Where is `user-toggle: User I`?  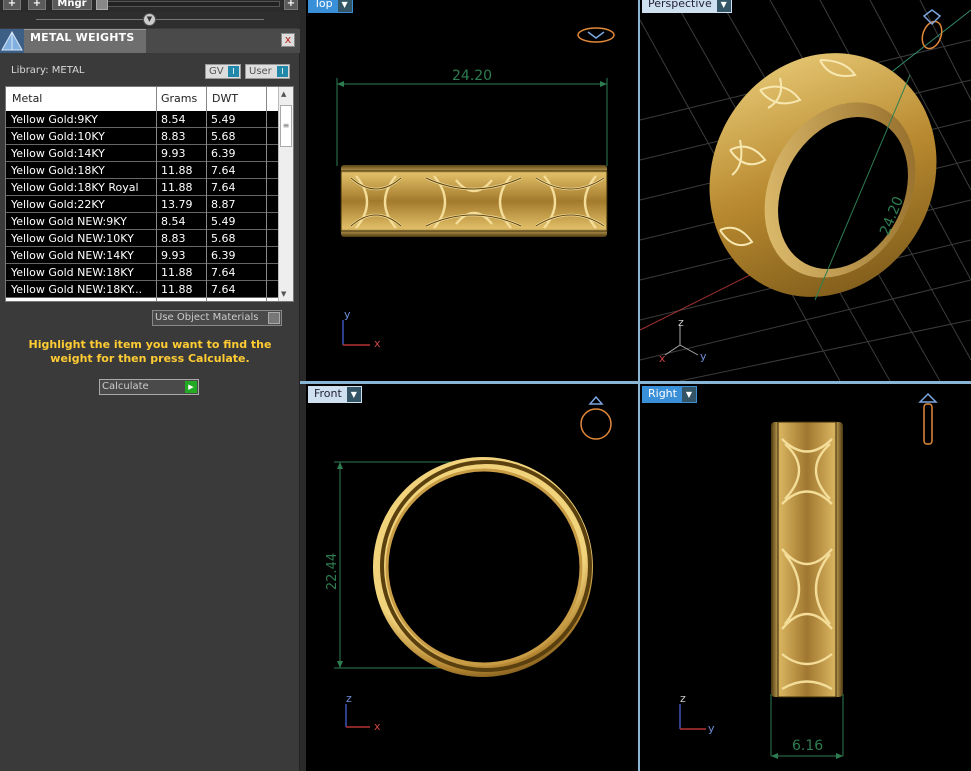 user-toggle: User I is located at coordinates (267, 71).